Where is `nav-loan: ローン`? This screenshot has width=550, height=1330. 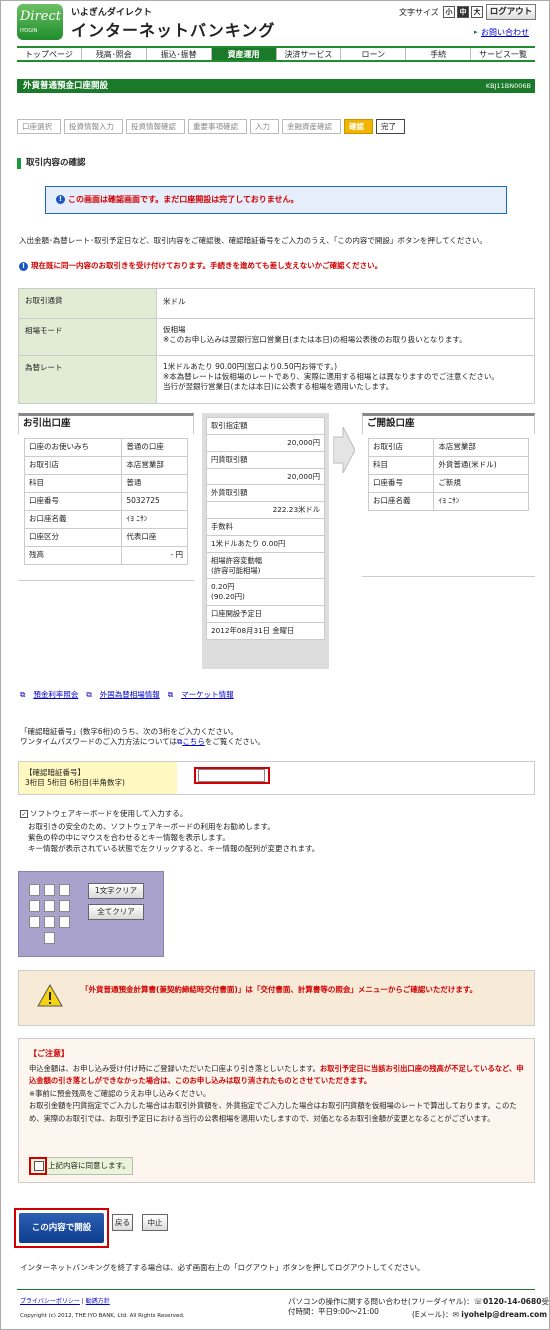
nav-loan: ローン is located at coordinates (374, 54).